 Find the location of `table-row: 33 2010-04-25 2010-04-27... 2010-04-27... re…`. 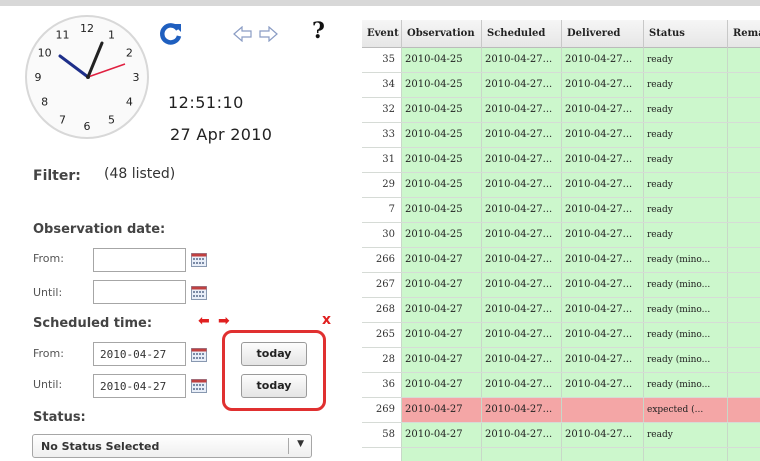

table-row: 33 2010-04-25 2010-04-27... 2010-04-27... re… is located at coordinates (561, 135).